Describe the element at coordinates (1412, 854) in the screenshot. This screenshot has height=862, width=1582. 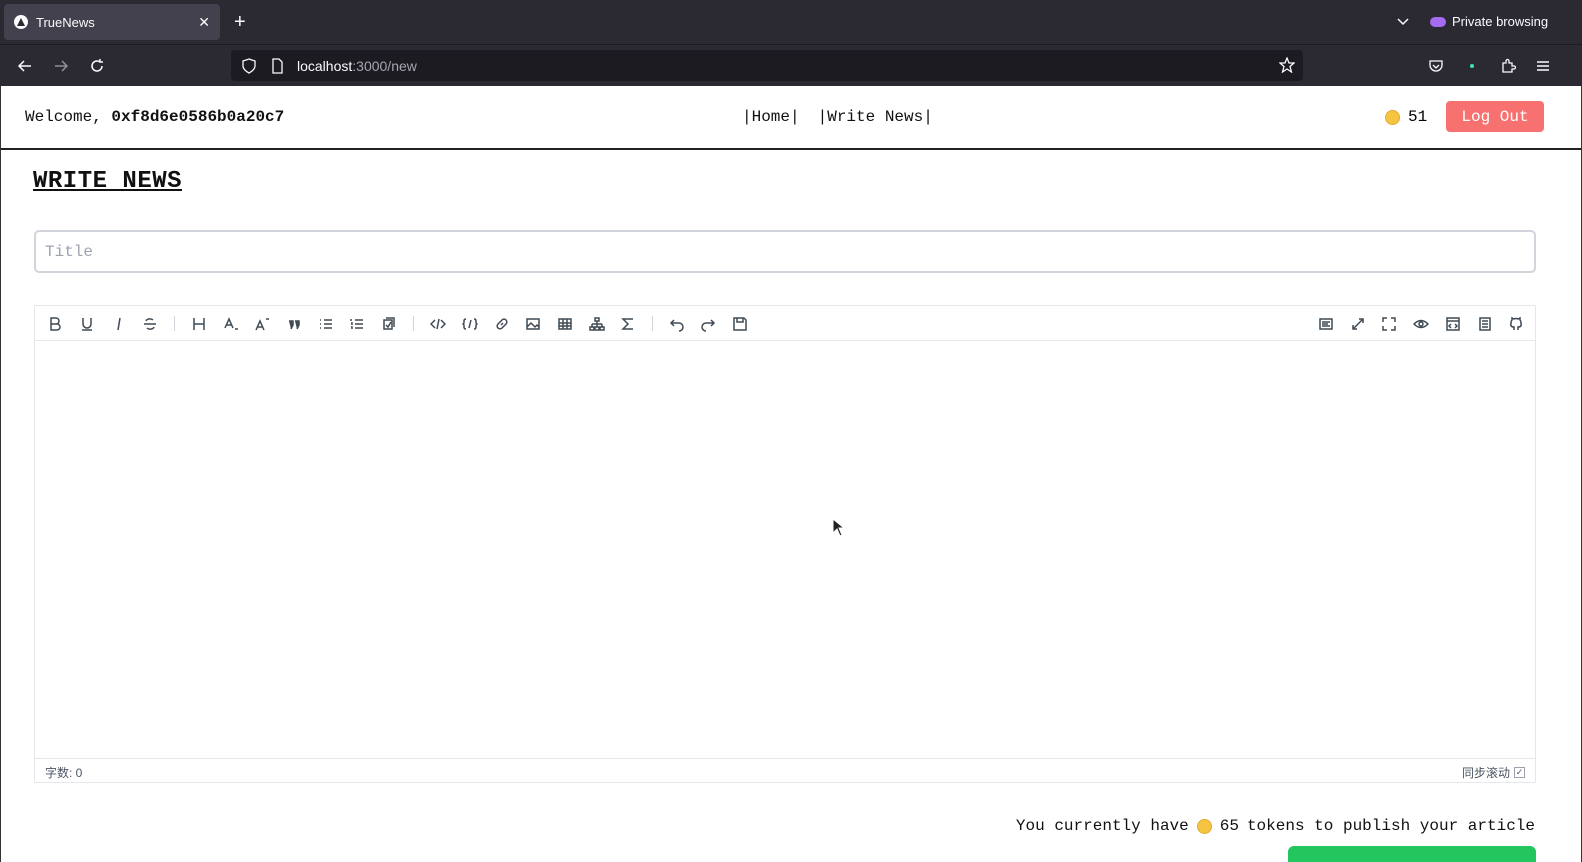
I see `publish-button` at that location.